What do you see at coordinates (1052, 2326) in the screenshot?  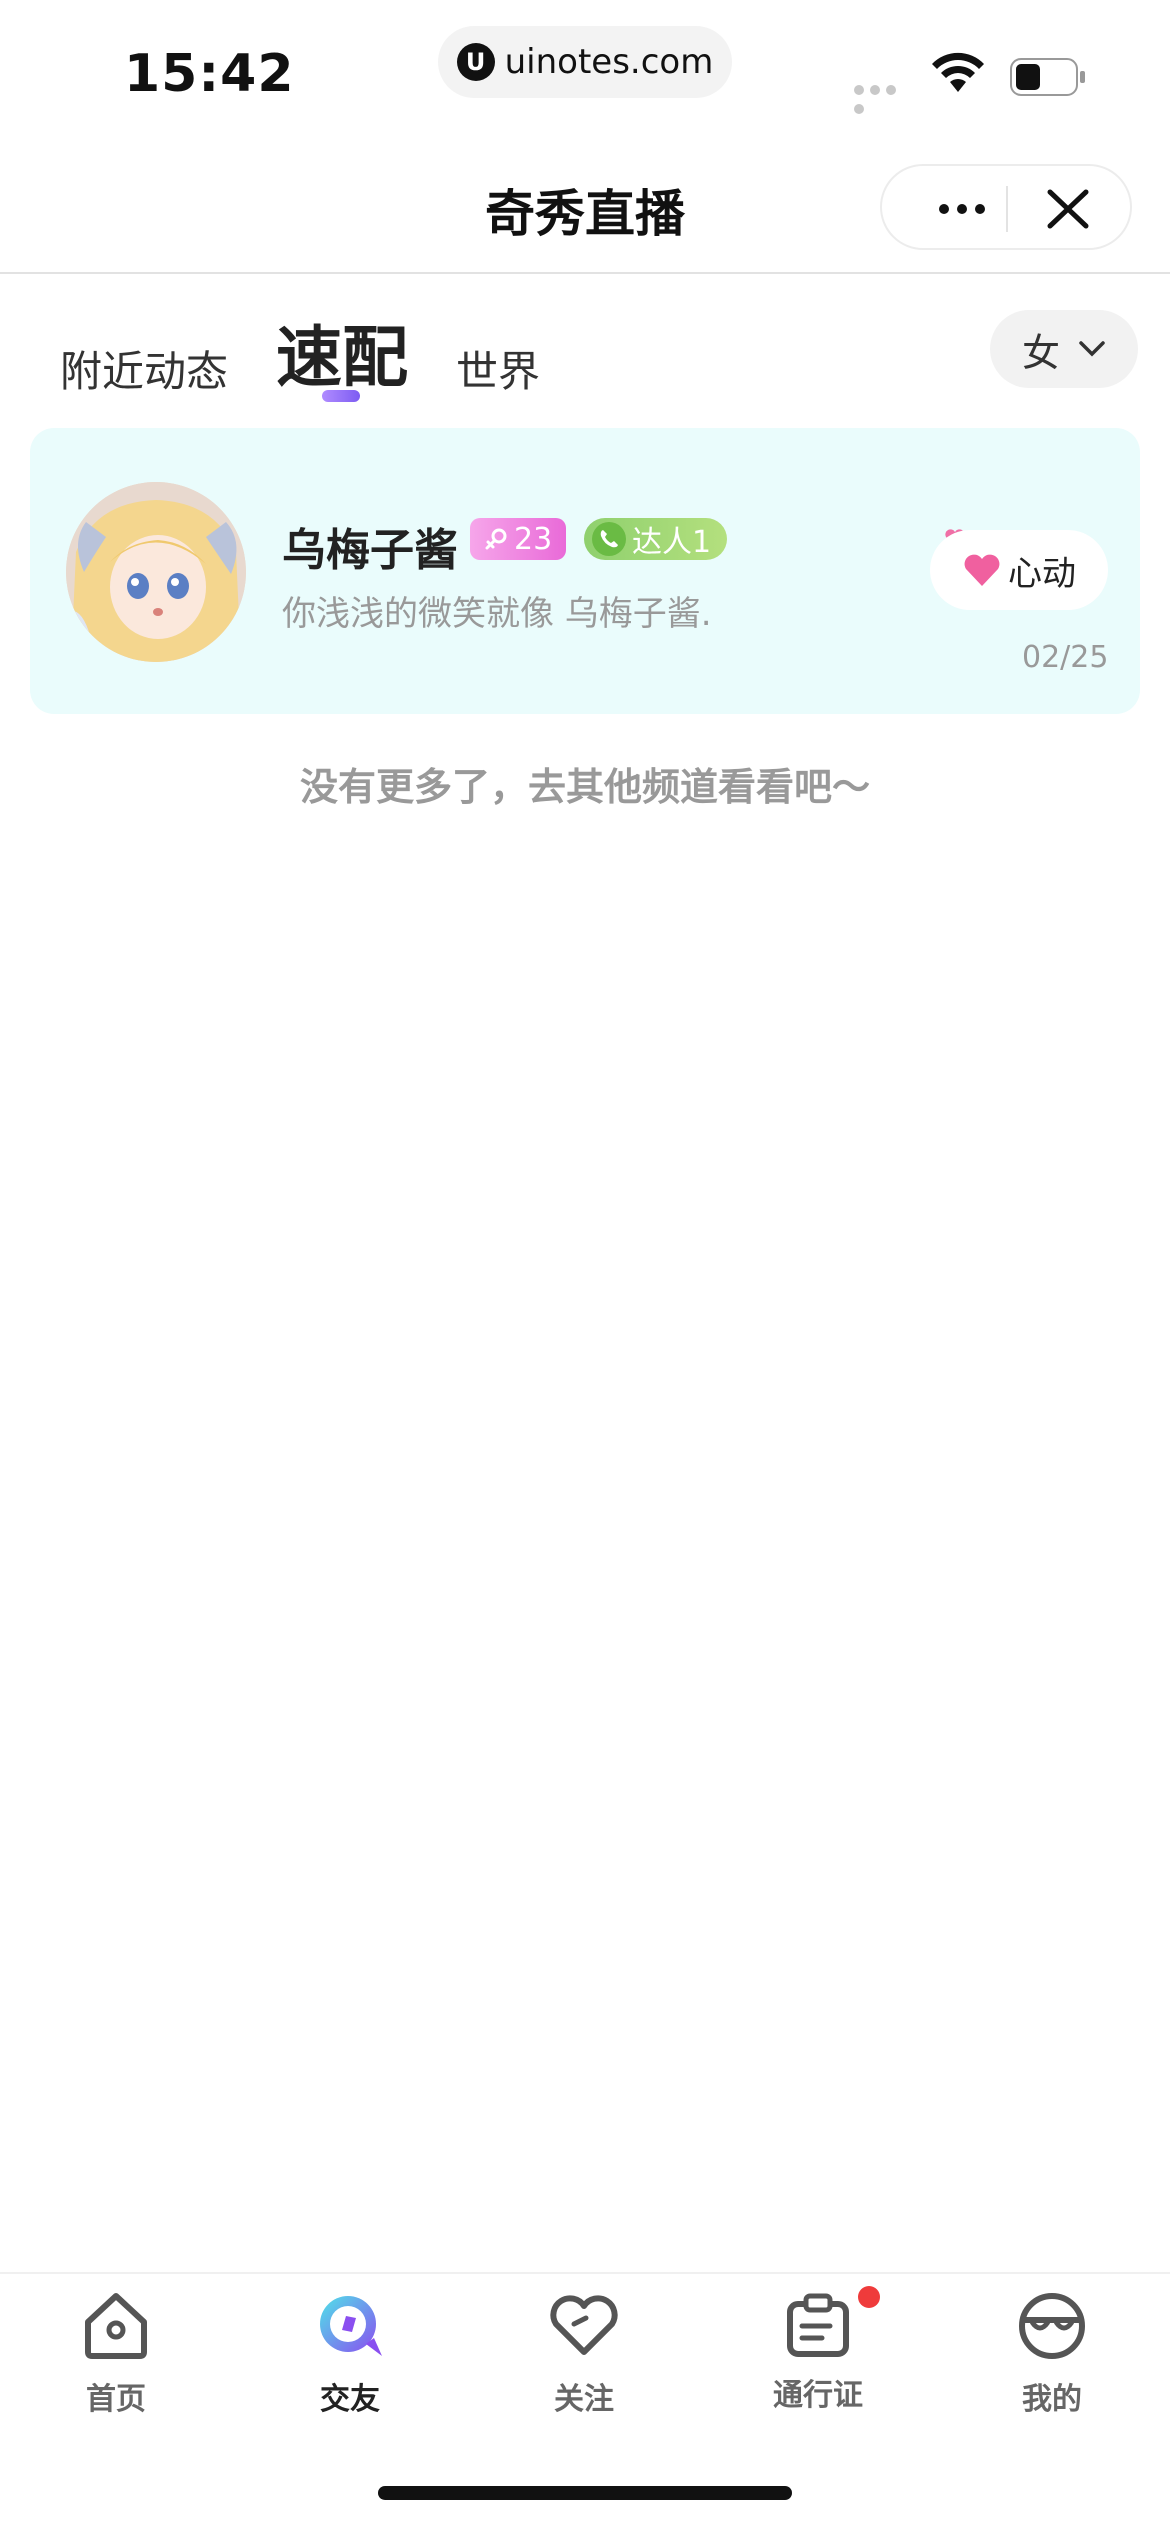 I see `profile-face-icon` at bounding box center [1052, 2326].